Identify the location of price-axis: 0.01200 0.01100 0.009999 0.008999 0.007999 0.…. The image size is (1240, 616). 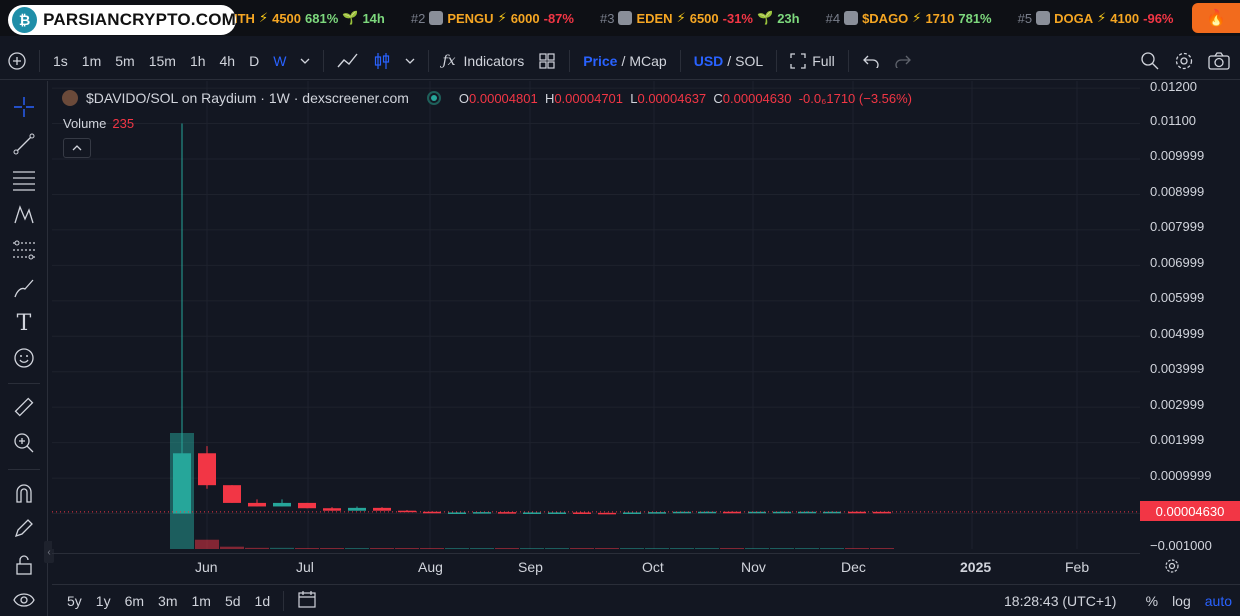
(1190, 316).